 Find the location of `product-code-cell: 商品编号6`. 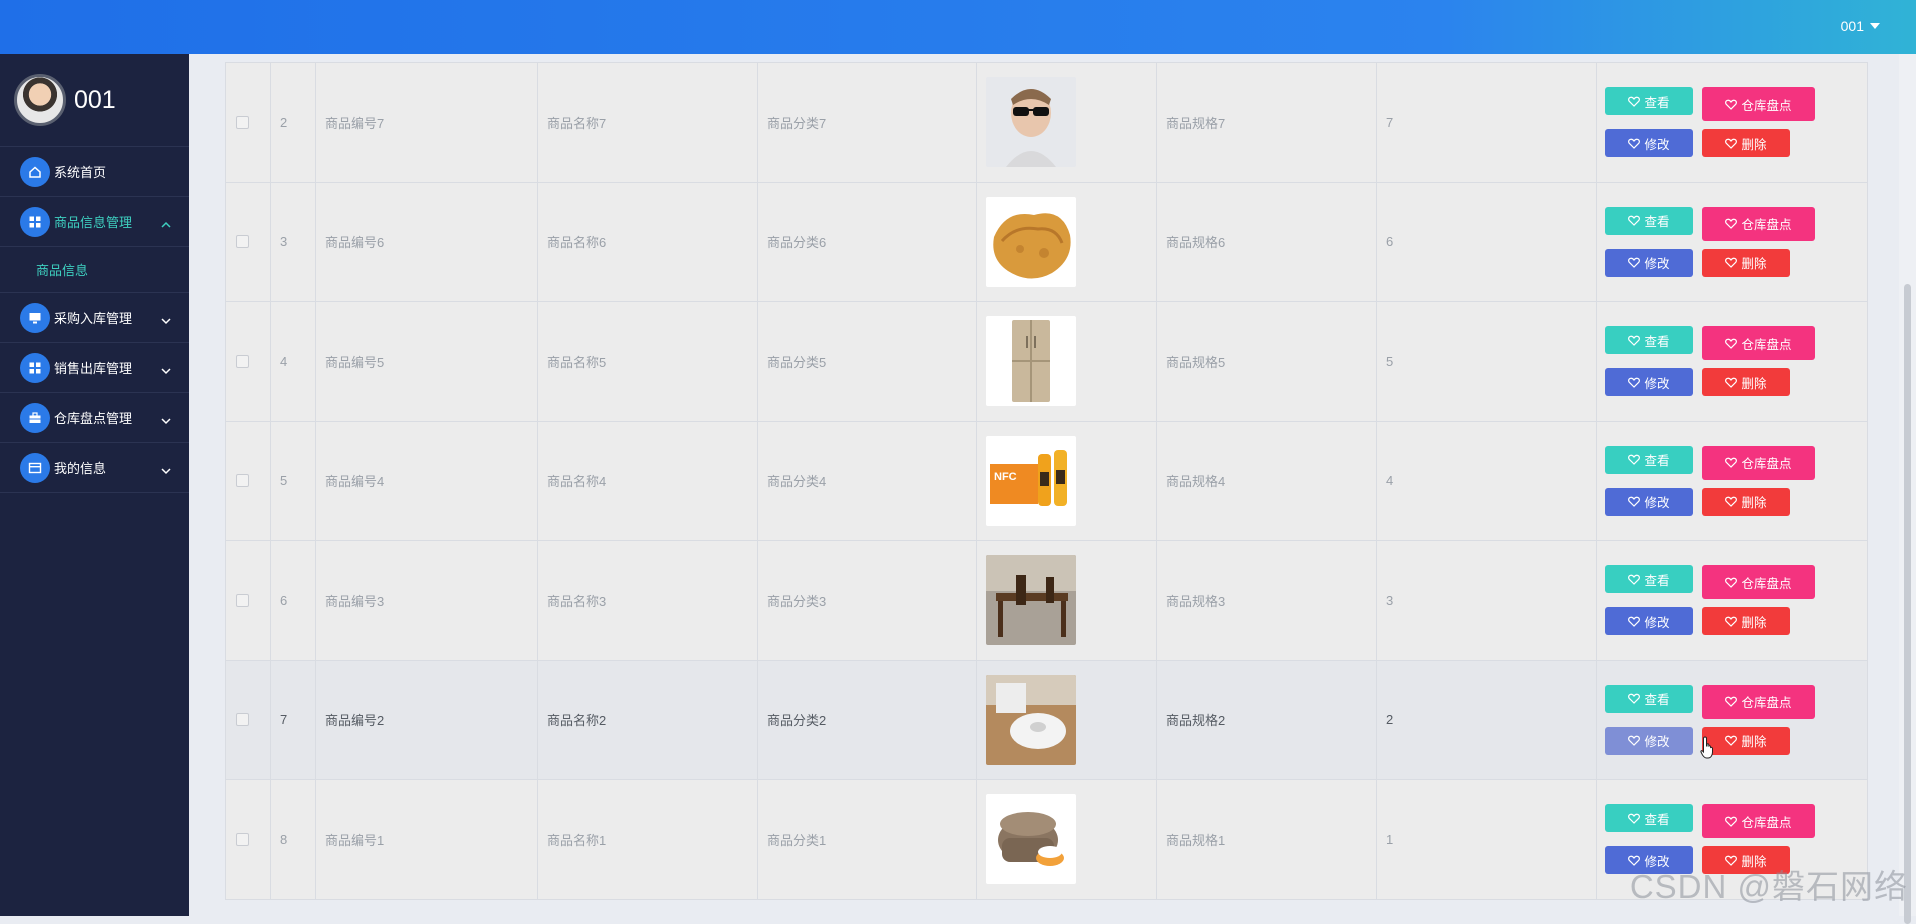

product-code-cell: 商品编号6 is located at coordinates (427, 242).